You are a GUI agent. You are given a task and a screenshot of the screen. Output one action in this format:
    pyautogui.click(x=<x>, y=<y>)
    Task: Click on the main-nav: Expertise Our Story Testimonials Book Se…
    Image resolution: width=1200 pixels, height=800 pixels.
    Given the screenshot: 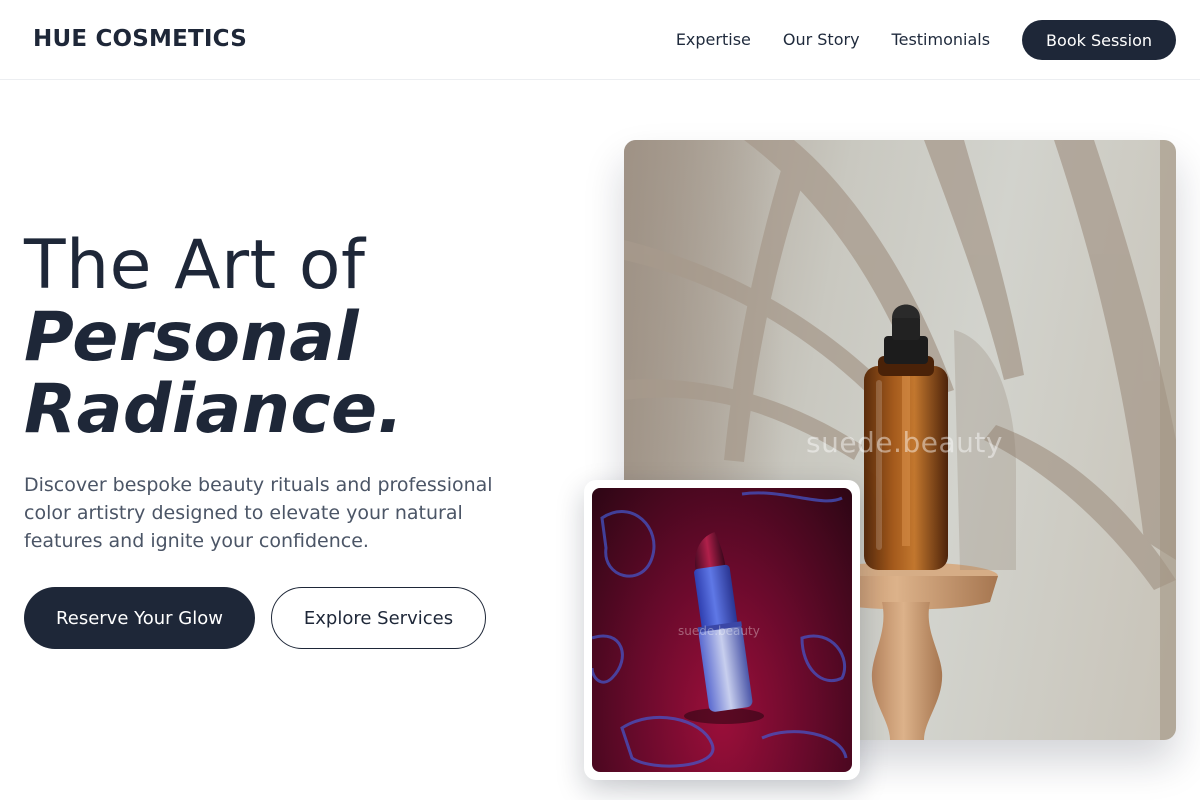 What is the action you would take?
    pyautogui.click(x=926, y=40)
    